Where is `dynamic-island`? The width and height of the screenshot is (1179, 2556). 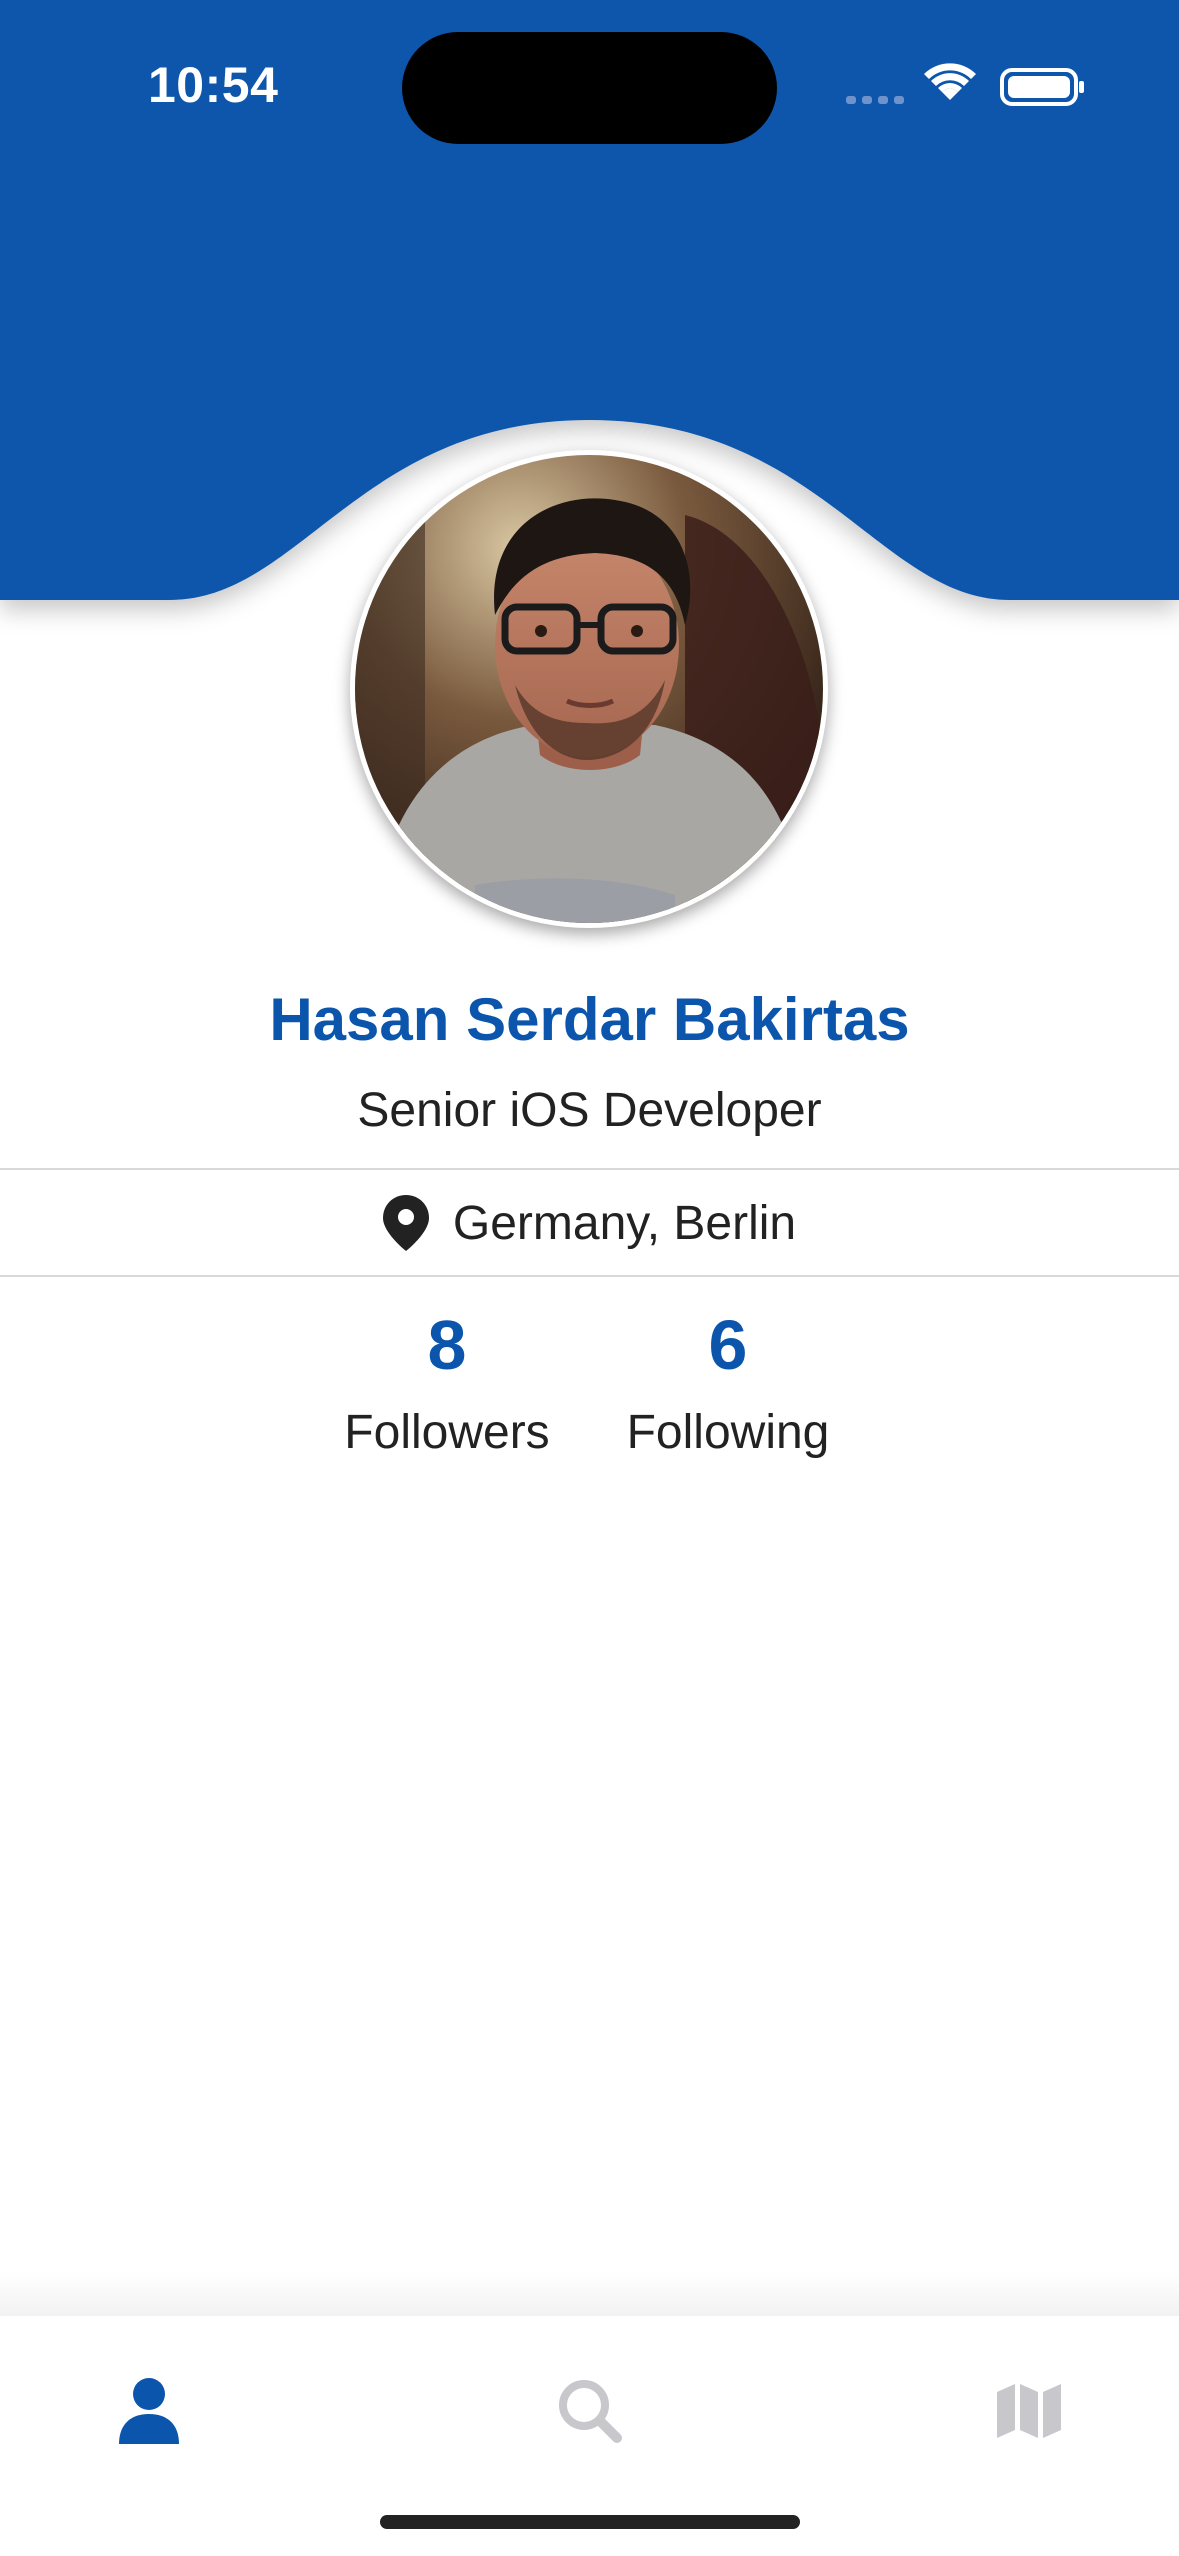
dynamic-island is located at coordinates (589, 88).